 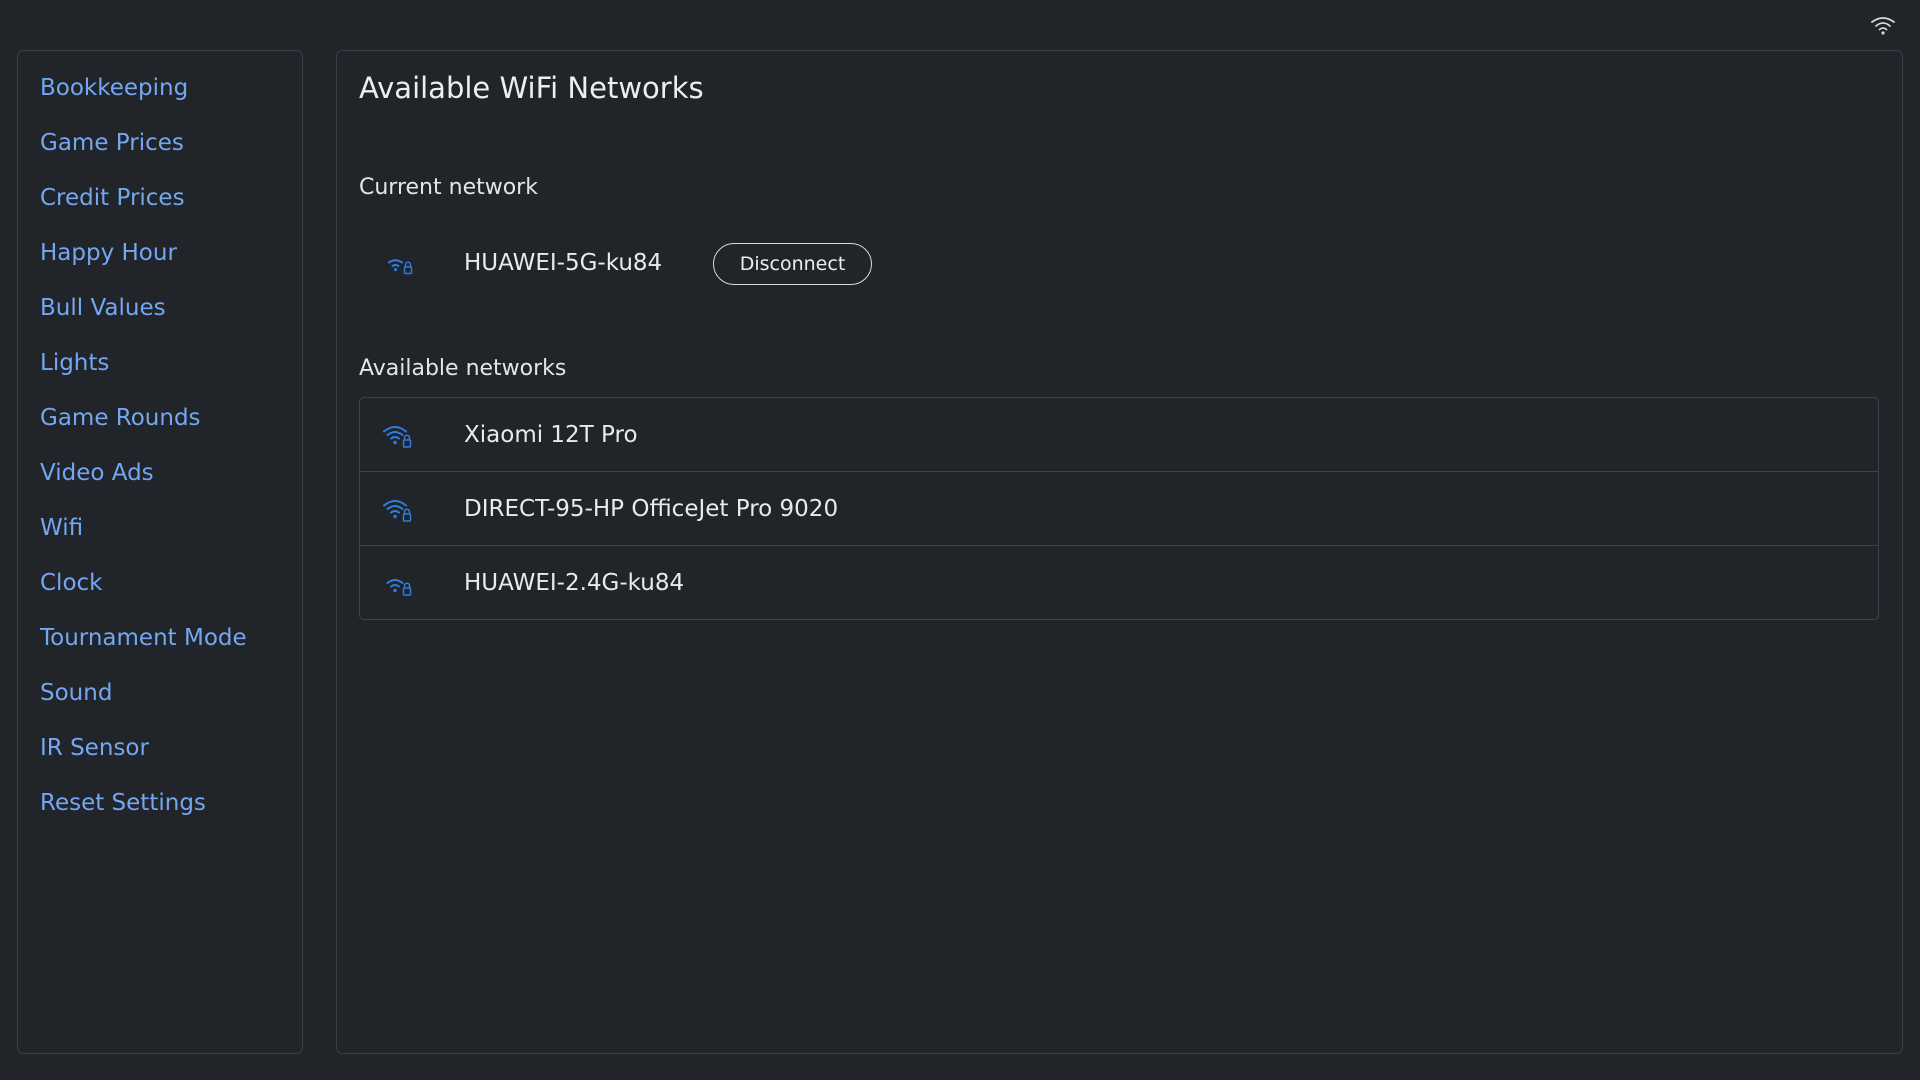 What do you see at coordinates (563, 263) in the screenshot?
I see `current-network-name: HUAWEI-5G-ku84` at bounding box center [563, 263].